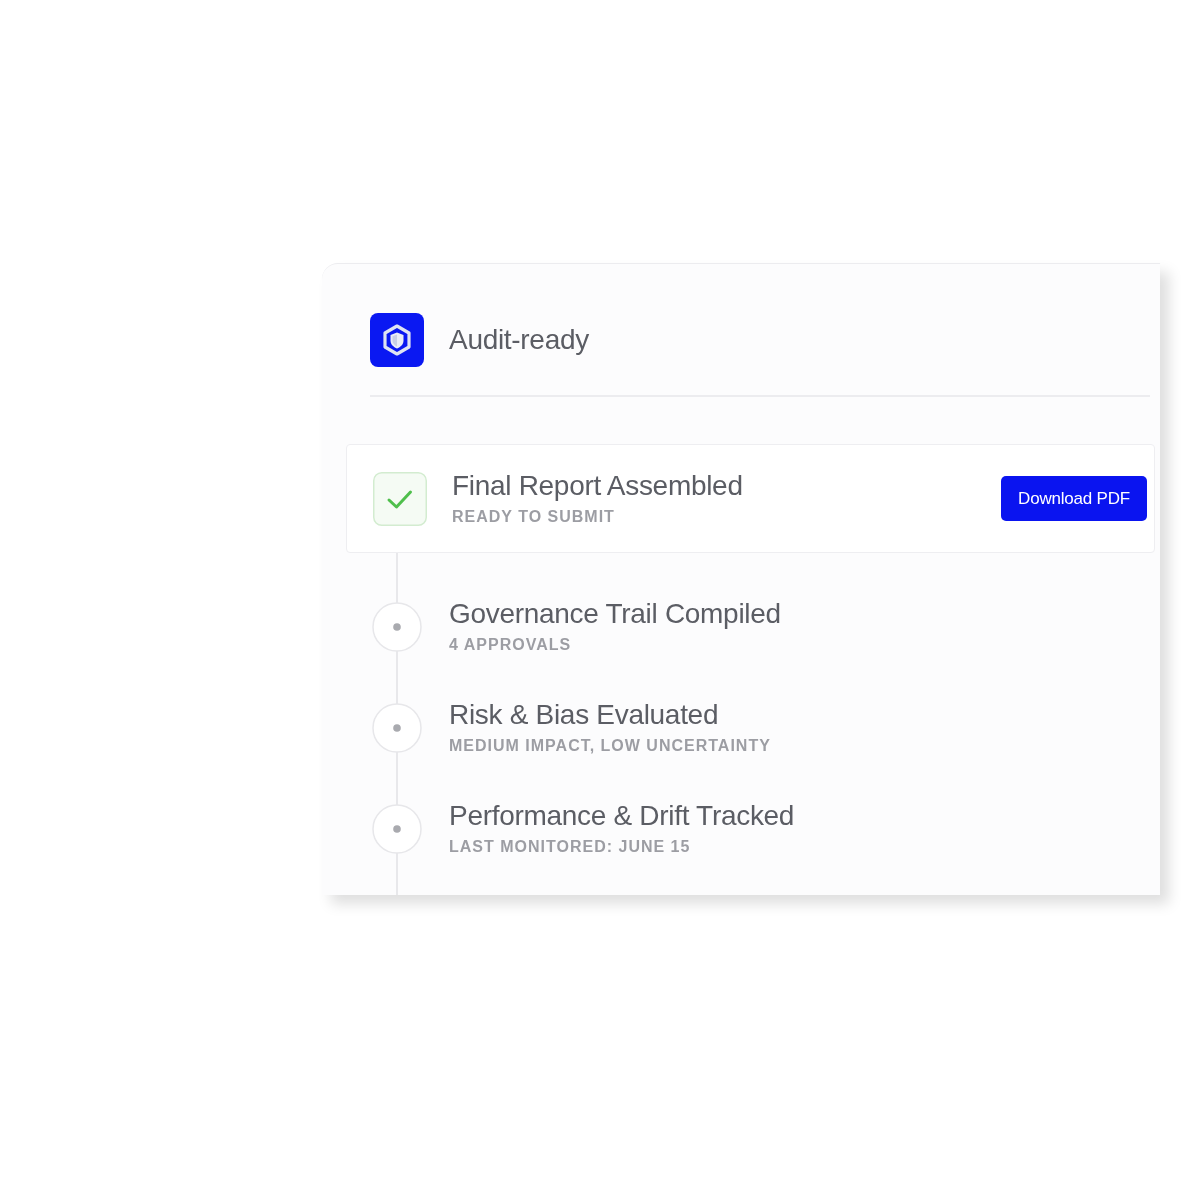 This screenshot has width=1200, height=1200. What do you see at coordinates (510, 645) in the screenshot?
I see `step-status: 4 APPROVALS` at bounding box center [510, 645].